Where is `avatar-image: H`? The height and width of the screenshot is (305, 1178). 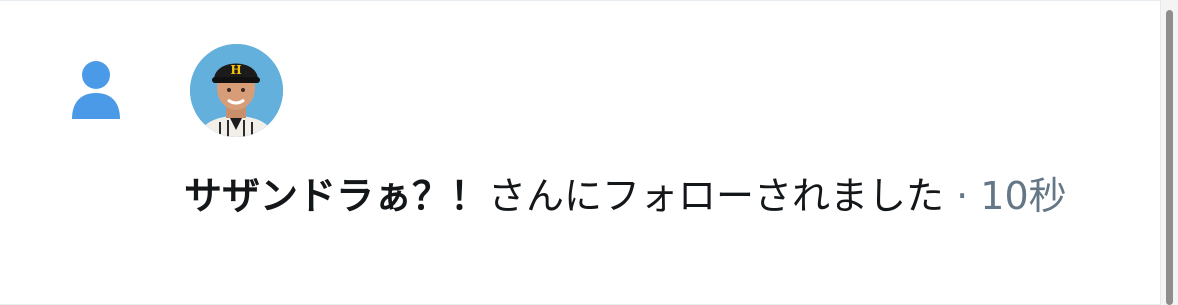 avatar-image: H is located at coordinates (236, 90).